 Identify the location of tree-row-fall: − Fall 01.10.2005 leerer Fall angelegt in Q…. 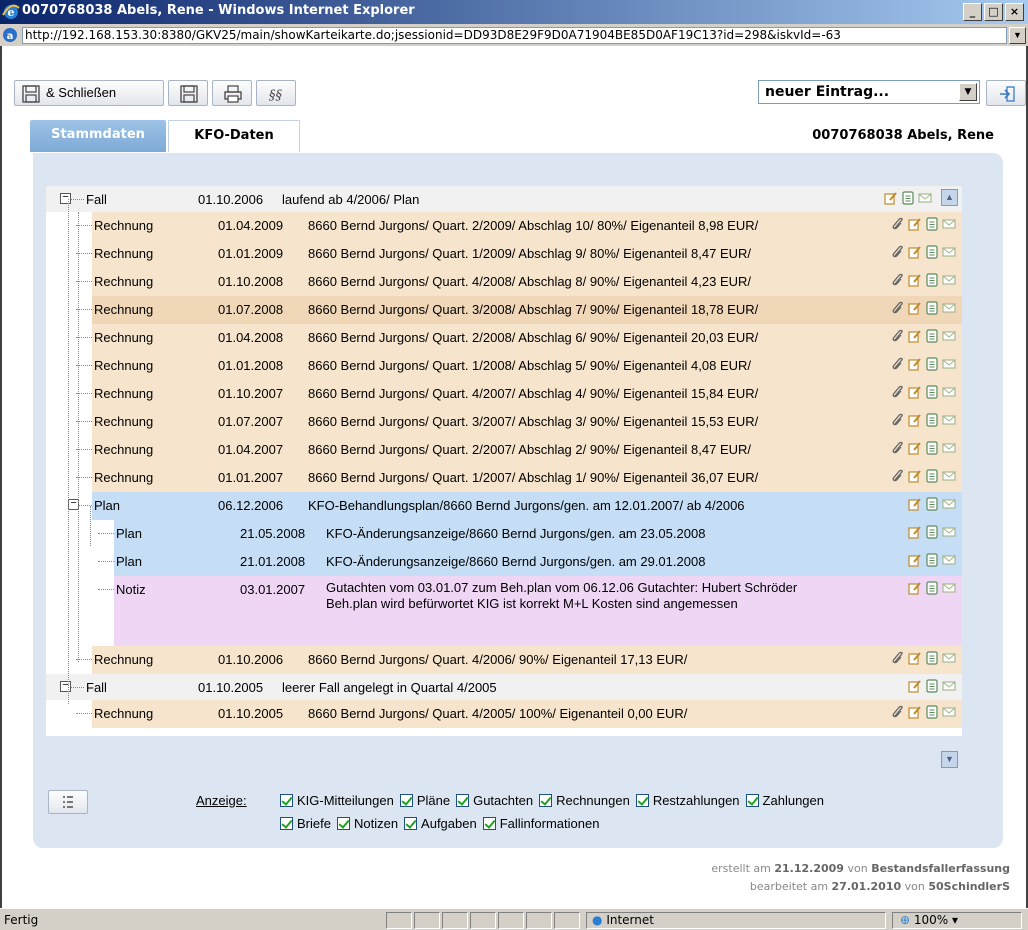
(504, 687).